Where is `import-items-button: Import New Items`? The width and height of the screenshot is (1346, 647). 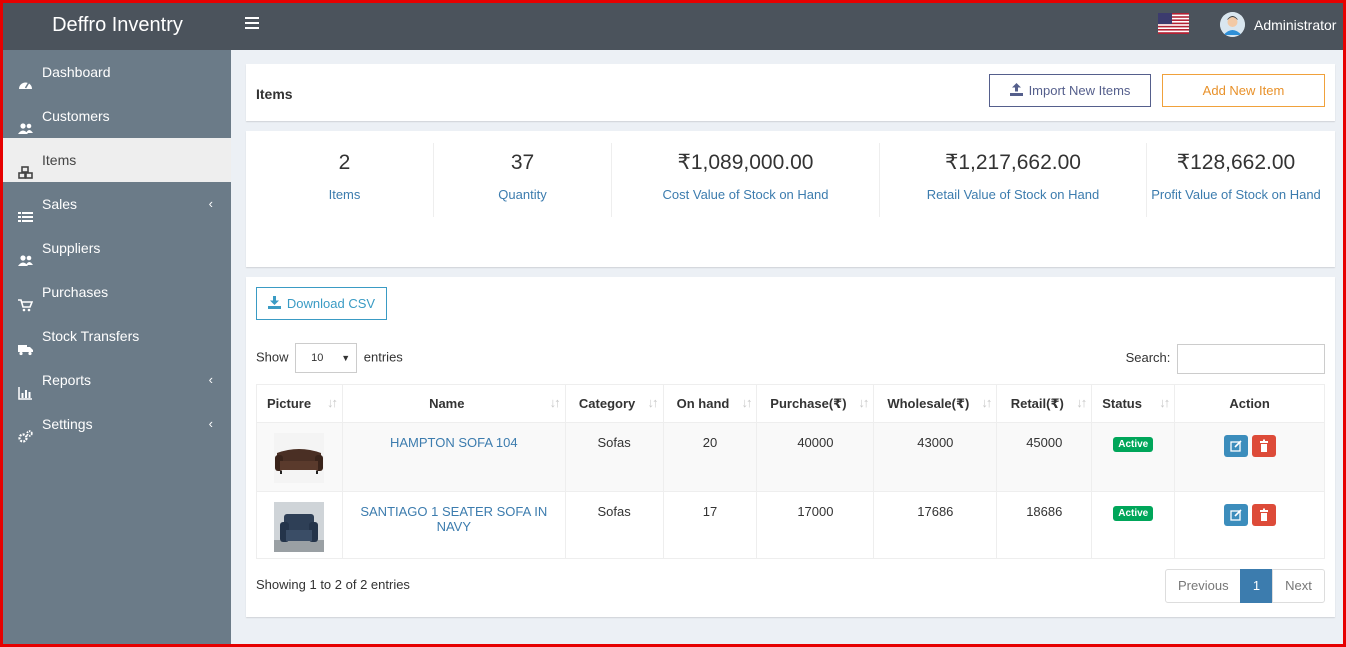 import-items-button: Import New Items is located at coordinates (1070, 90).